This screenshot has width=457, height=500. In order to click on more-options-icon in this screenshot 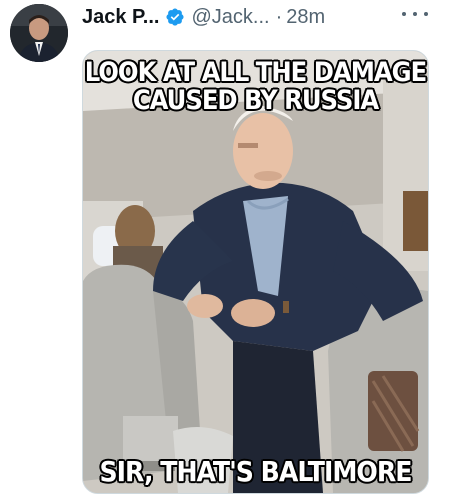, I will do `click(415, 14)`.